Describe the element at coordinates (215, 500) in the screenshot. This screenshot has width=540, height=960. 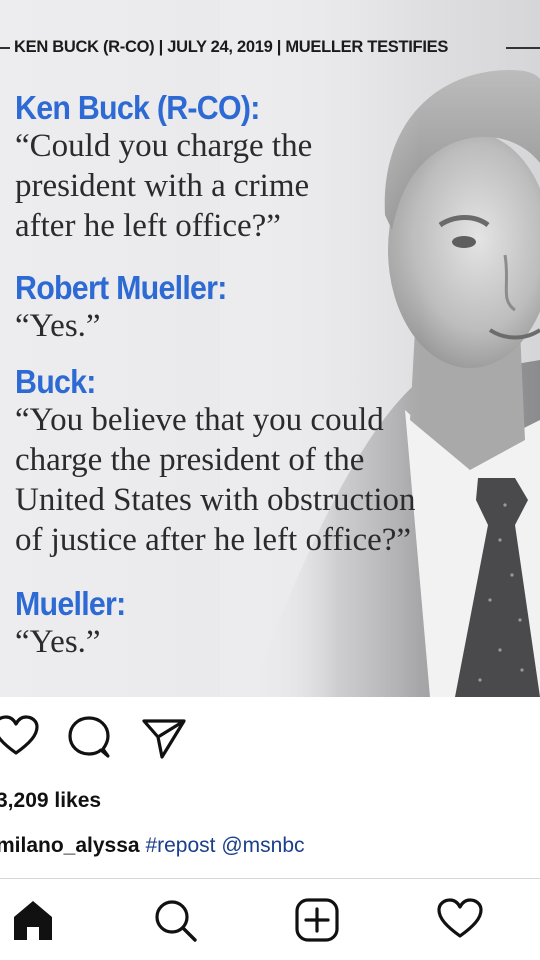
I see `quote-line: United States with obstruction` at that location.